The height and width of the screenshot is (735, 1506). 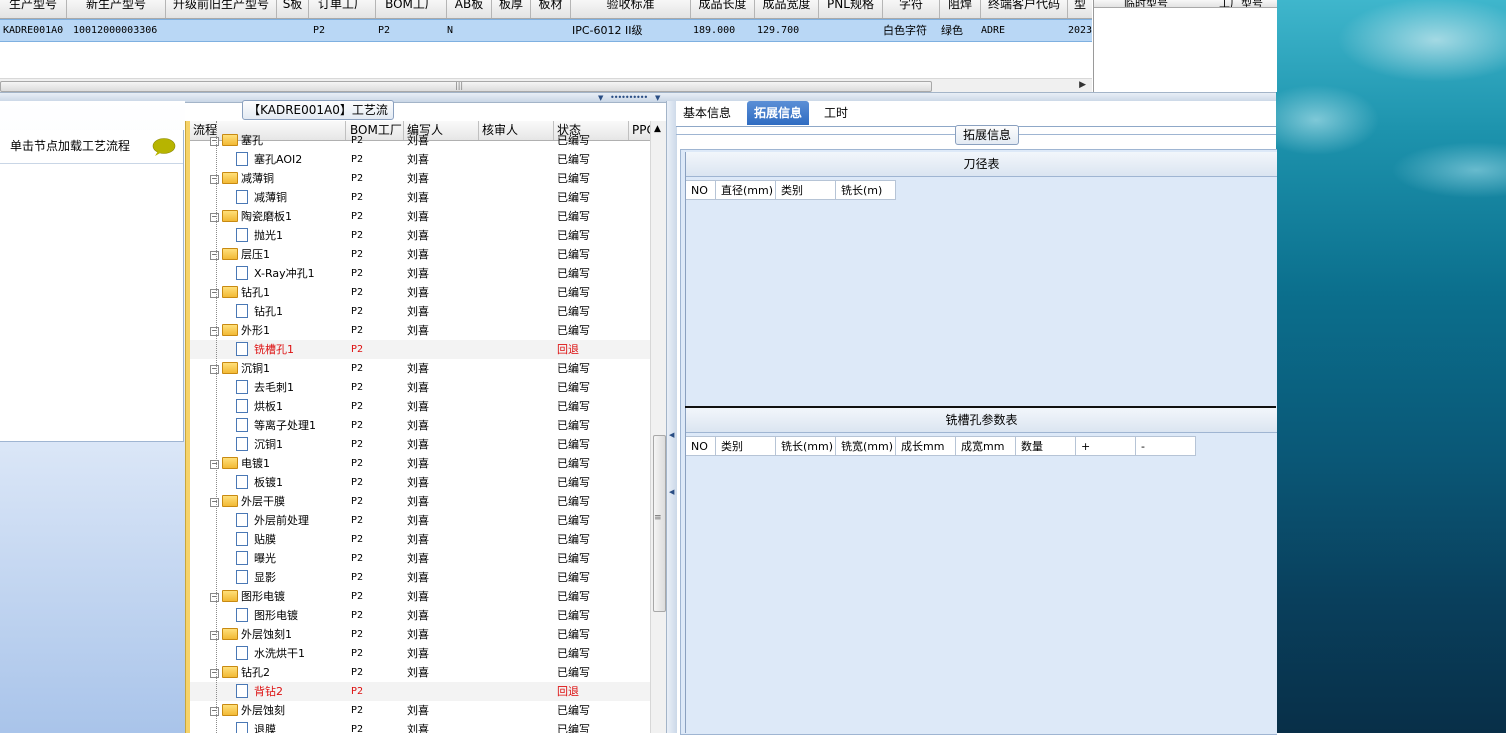 What do you see at coordinates (420, 577) in the screenshot?
I see `tree-row: 显影 P2 刘喜 已编写` at bounding box center [420, 577].